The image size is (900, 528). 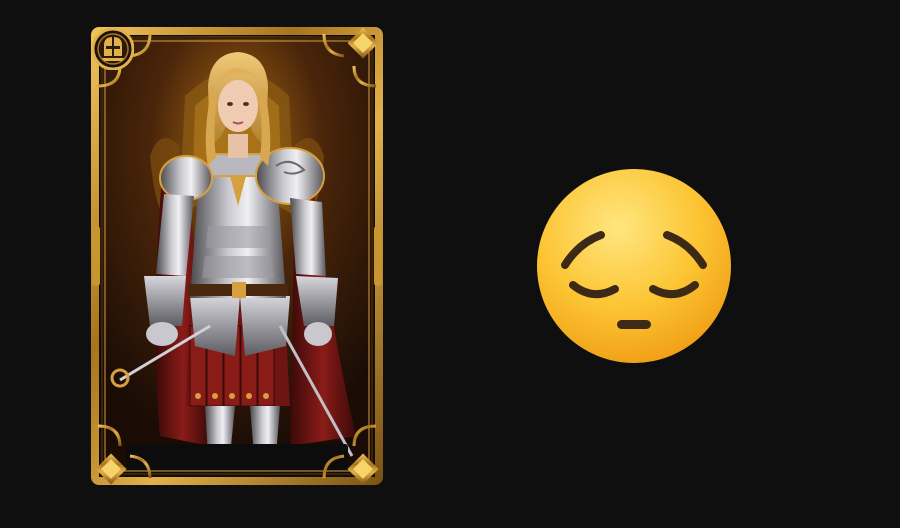 I want to click on mouth, so click(x=634, y=324).